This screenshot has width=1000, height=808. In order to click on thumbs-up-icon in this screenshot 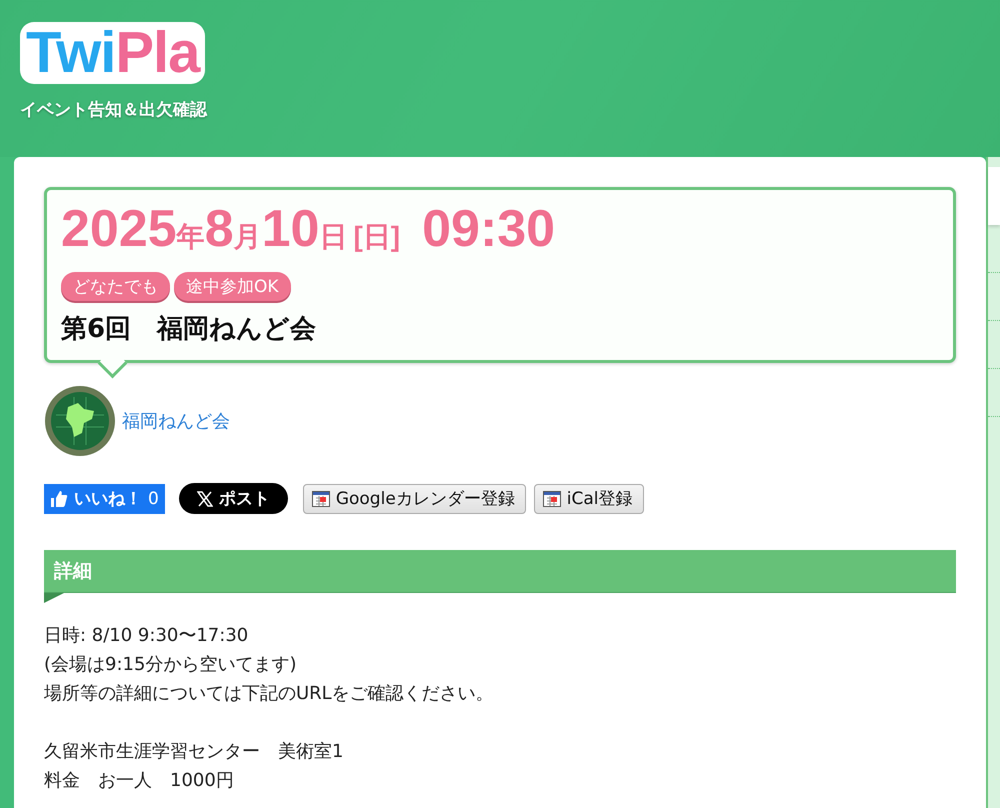, I will do `click(59, 499)`.